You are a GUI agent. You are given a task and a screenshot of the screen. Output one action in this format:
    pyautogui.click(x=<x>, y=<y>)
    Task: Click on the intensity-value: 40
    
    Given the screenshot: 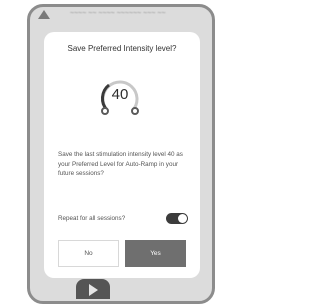 What is the action you would take?
    pyautogui.click(x=120, y=94)
    